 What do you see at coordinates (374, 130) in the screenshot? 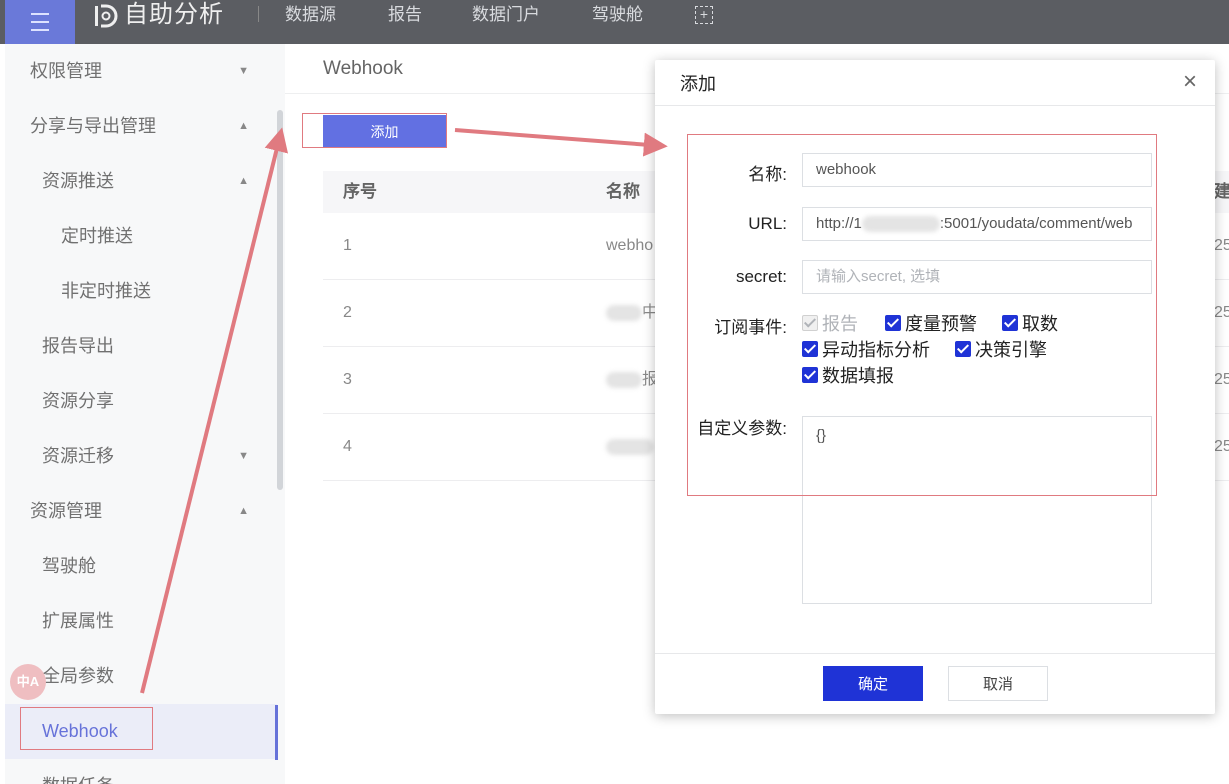
I see `annotation-box-add` at bounding box center [374, 130].